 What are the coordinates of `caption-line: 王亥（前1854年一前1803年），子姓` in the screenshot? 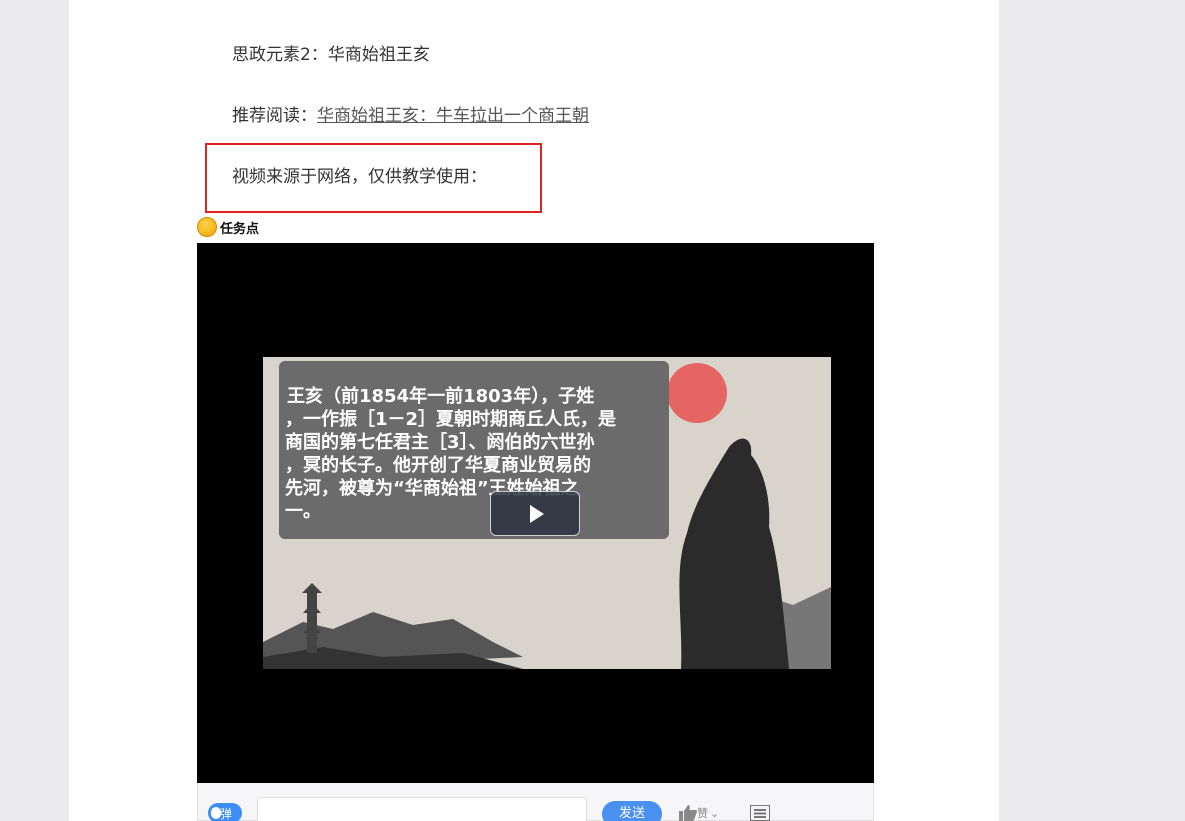 It's located at (440, 396).